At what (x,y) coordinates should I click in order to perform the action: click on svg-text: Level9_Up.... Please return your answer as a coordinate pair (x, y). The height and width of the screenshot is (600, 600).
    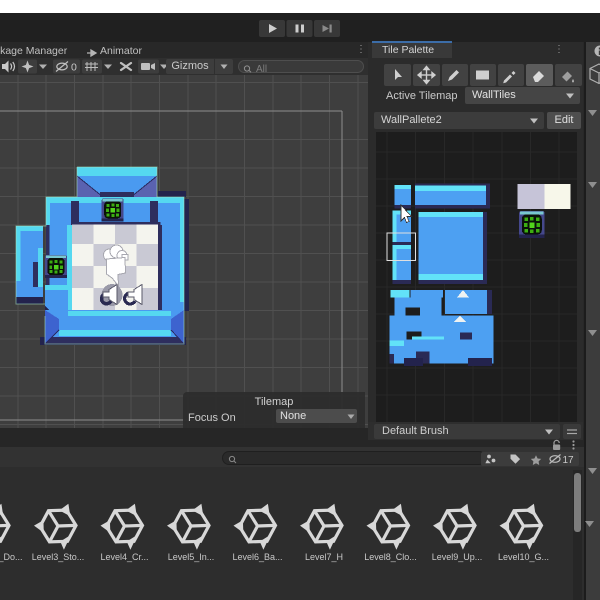
    Looking at the image, I should click on (457, 557).